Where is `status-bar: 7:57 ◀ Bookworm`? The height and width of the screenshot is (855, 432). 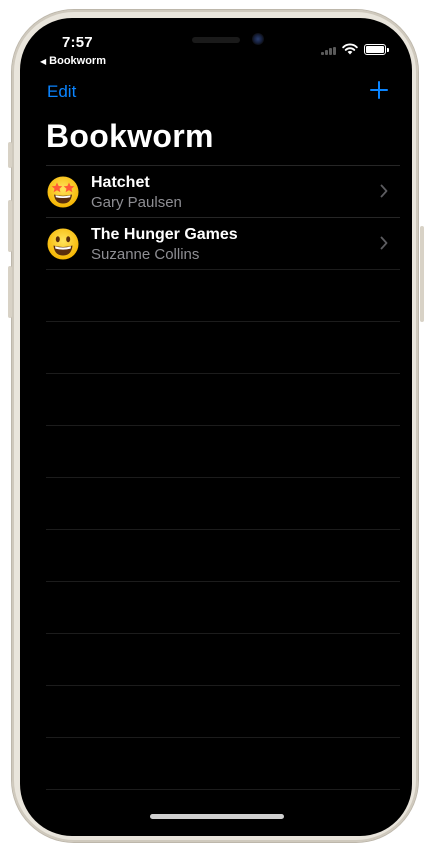
status-bar: 7:57 ◀ Bookworm is located at coordinates (216, 43).